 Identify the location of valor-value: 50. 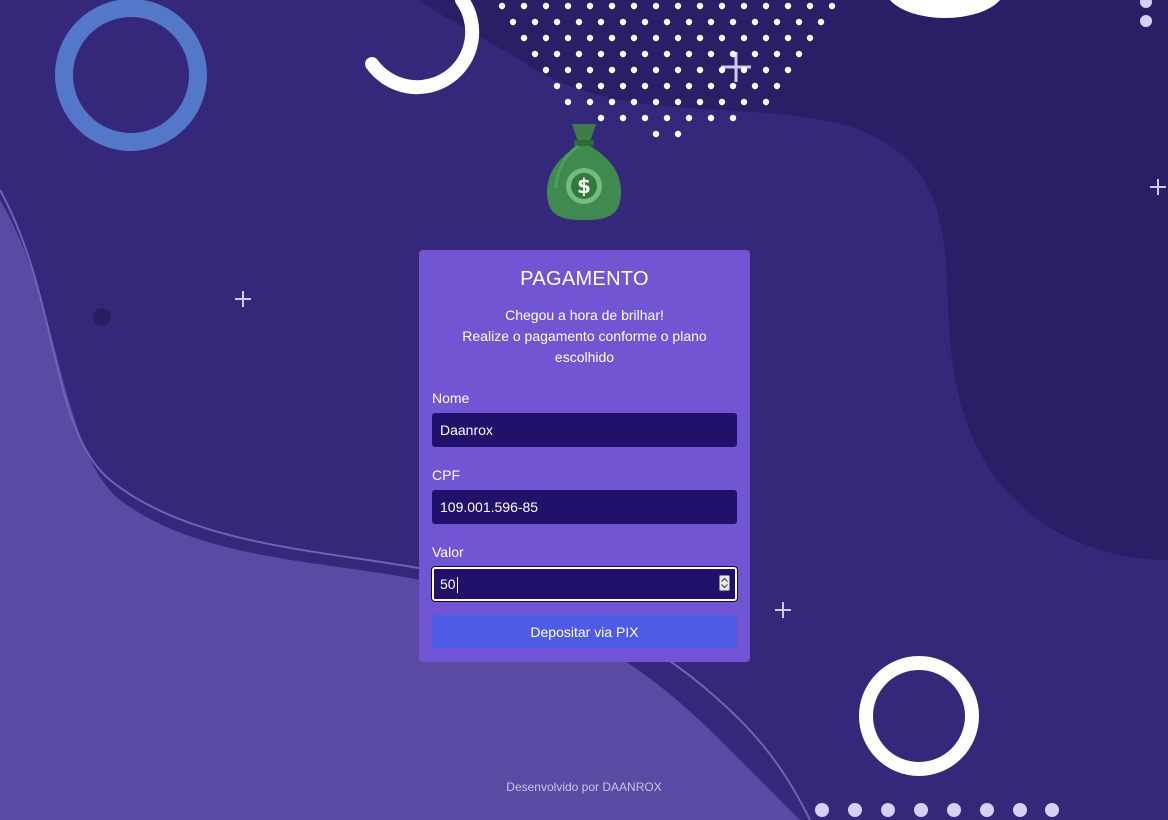
(448, 584).